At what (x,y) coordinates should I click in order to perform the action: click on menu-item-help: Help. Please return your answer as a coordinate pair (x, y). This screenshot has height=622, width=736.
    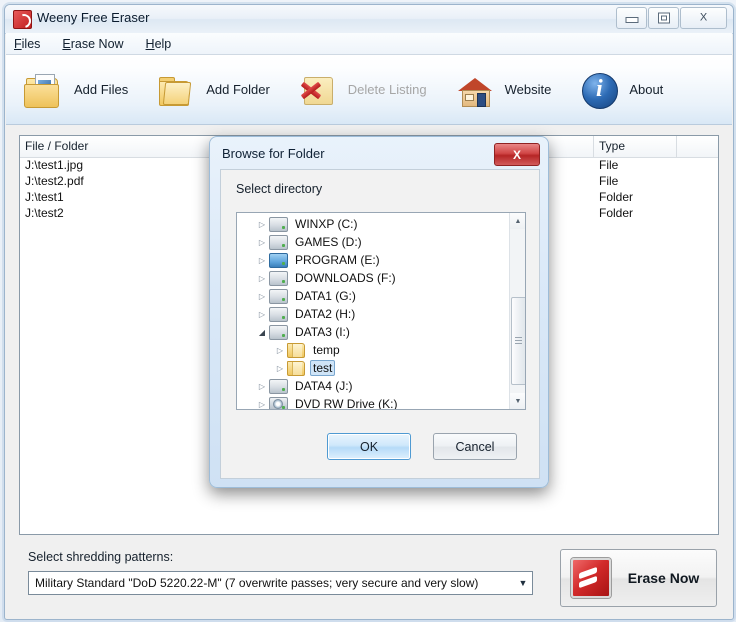
    Looking at the image, I should click on (159, 44).